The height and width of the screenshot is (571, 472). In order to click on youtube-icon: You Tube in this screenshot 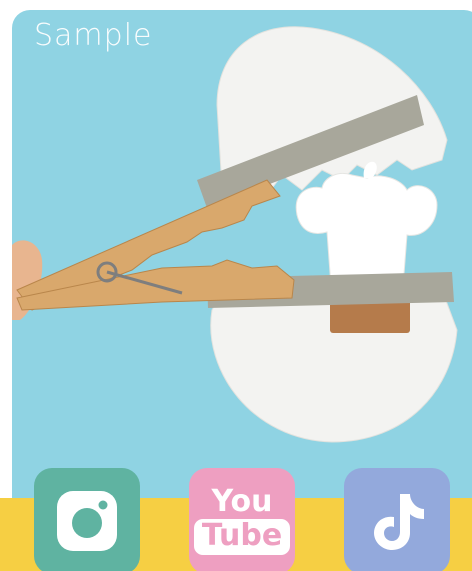, I will do `click(242, 519)`.